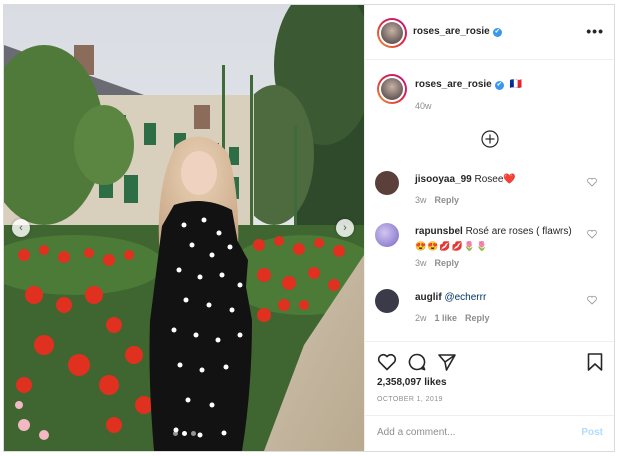  What do you see at coordinates (452, 246) in the screenshot?
I see `comment-emoji: 😍😍💋💋🌷🌷` at bounding box center [452, 246].